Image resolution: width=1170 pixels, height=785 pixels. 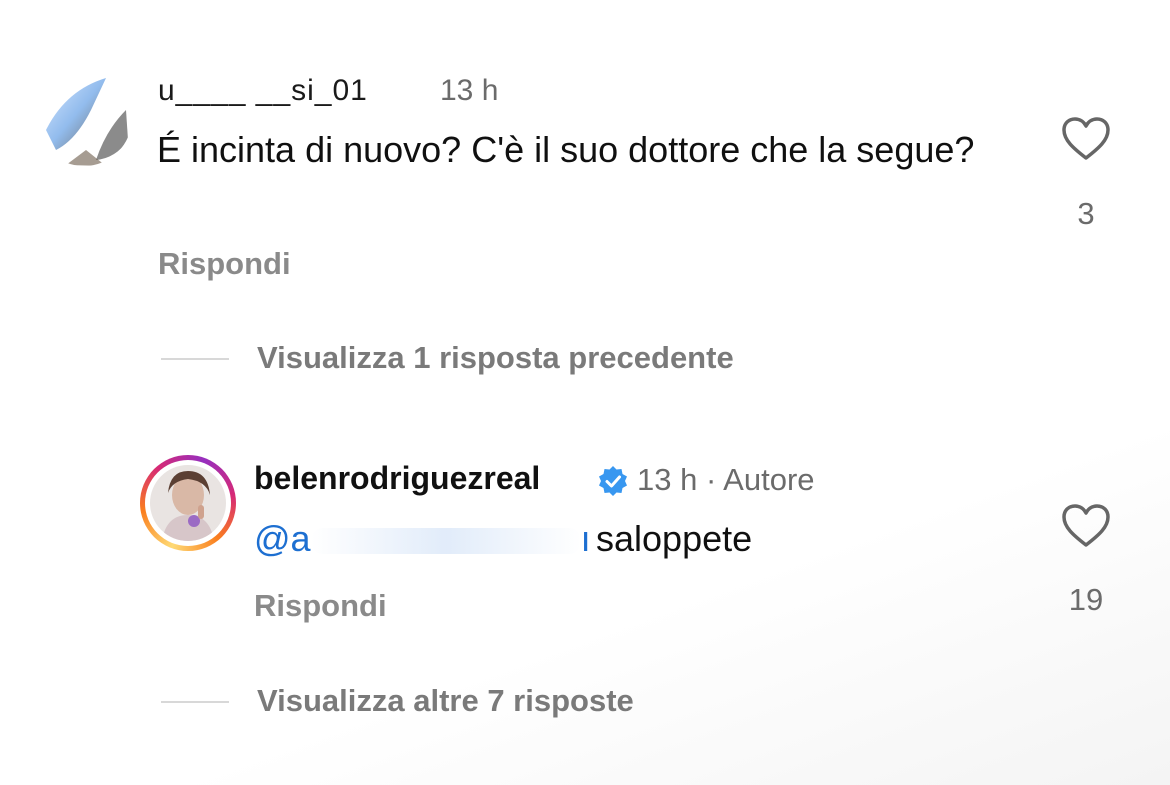 I want to click on avatar-photo, so click(x=188, y=503).